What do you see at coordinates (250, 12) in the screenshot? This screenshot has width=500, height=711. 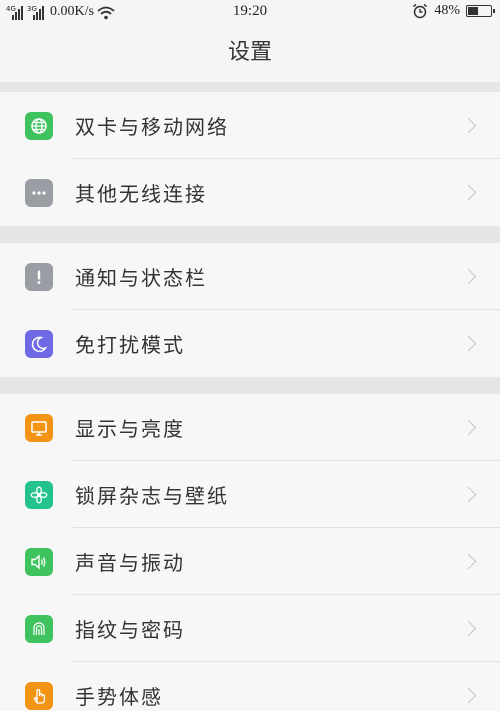 I see `status-bar: 4G 3G 0.00K/s 19:20 48%` at bounding box center [250, 12].